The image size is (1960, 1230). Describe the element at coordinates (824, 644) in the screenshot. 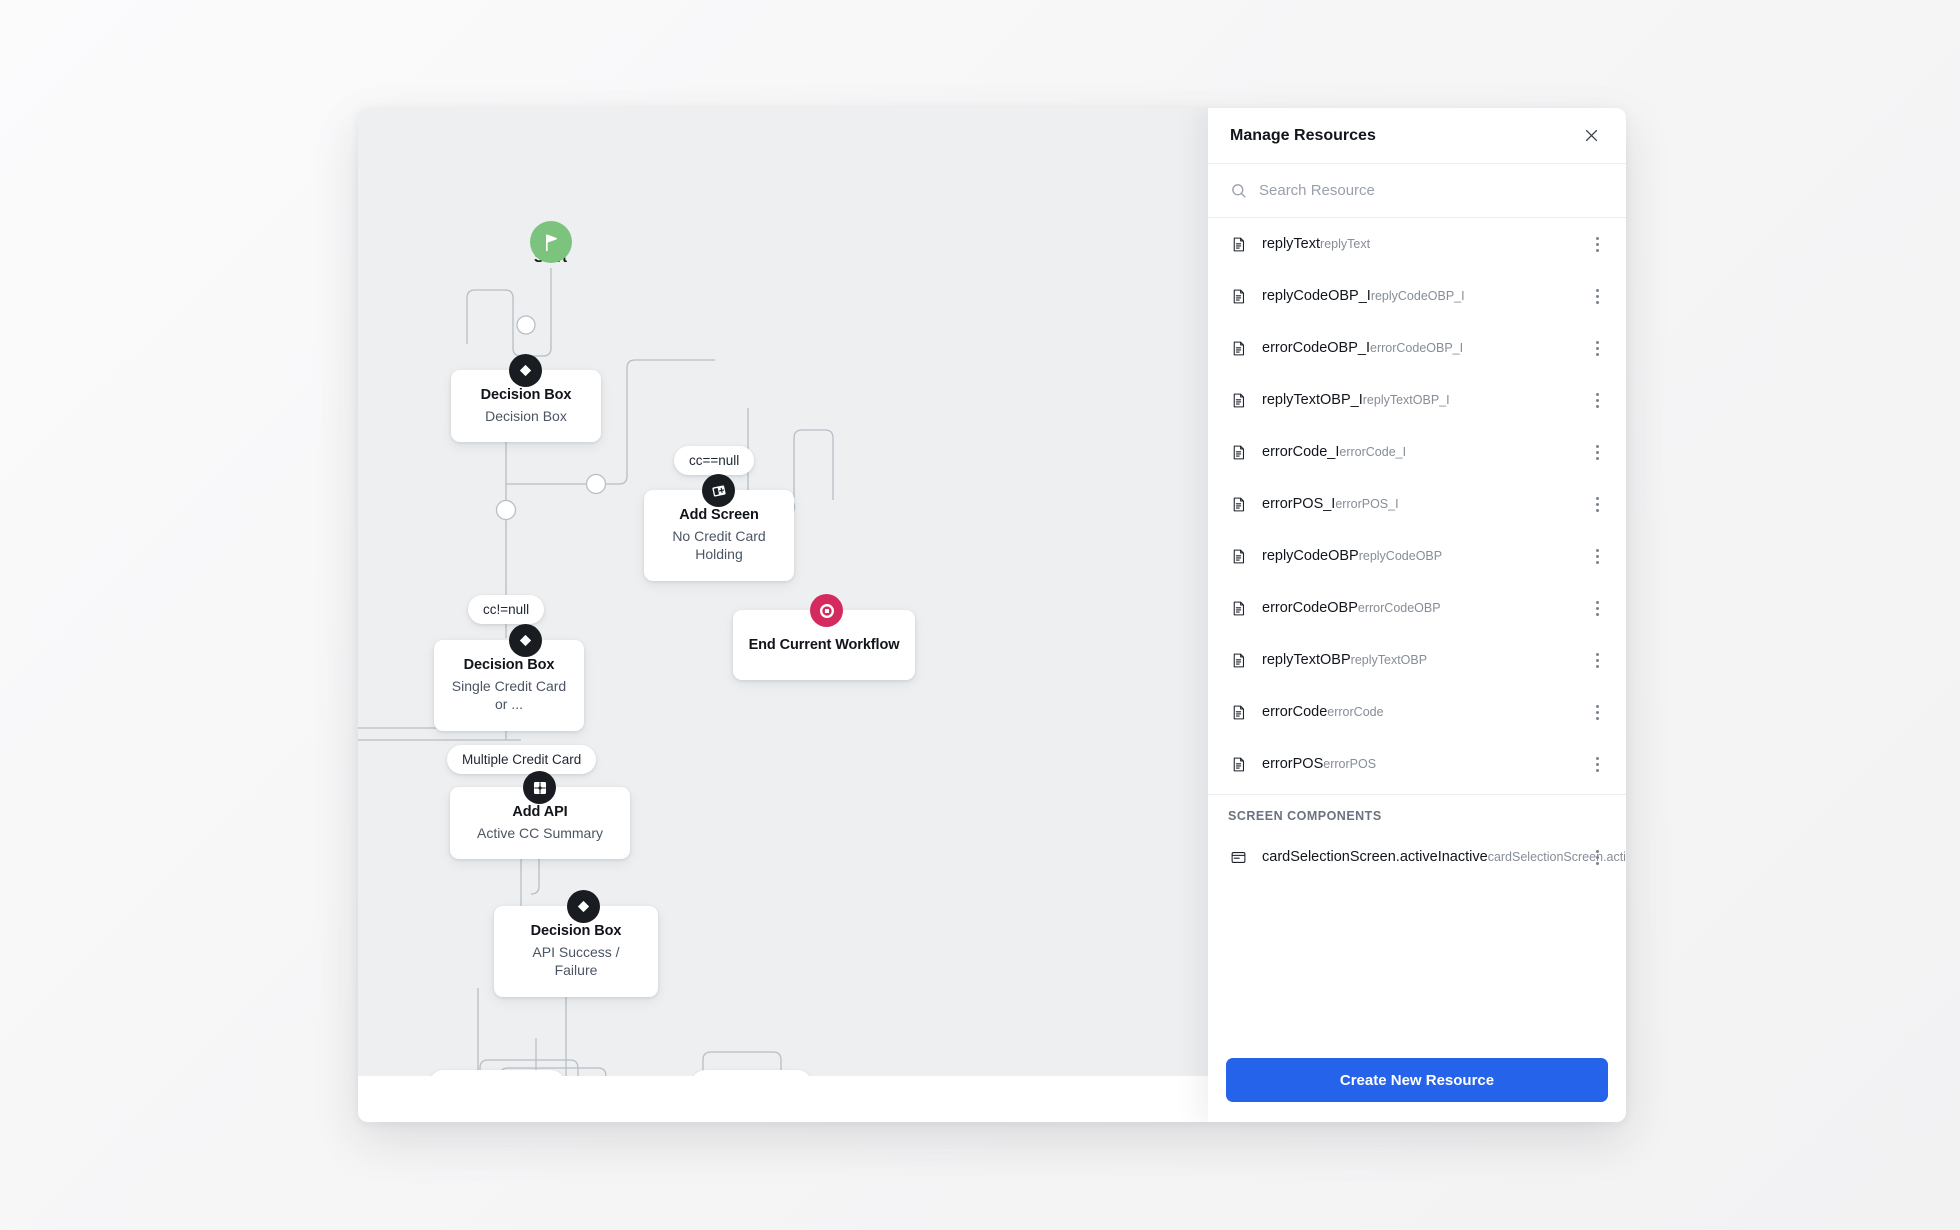

I see `node-title: End Current Workflow` at that location.